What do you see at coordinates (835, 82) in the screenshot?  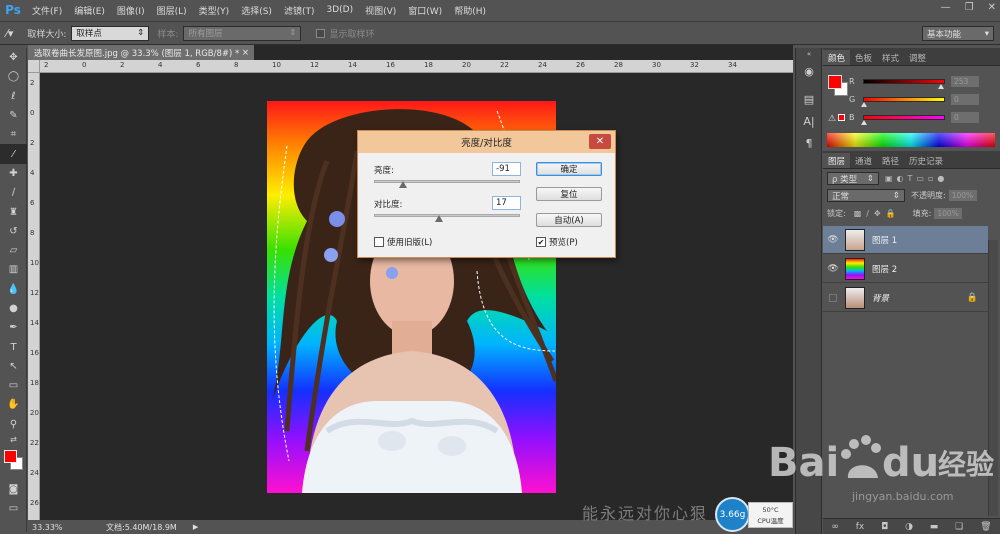 I see `panel-foreground-color` at bounding box center [835, 82].